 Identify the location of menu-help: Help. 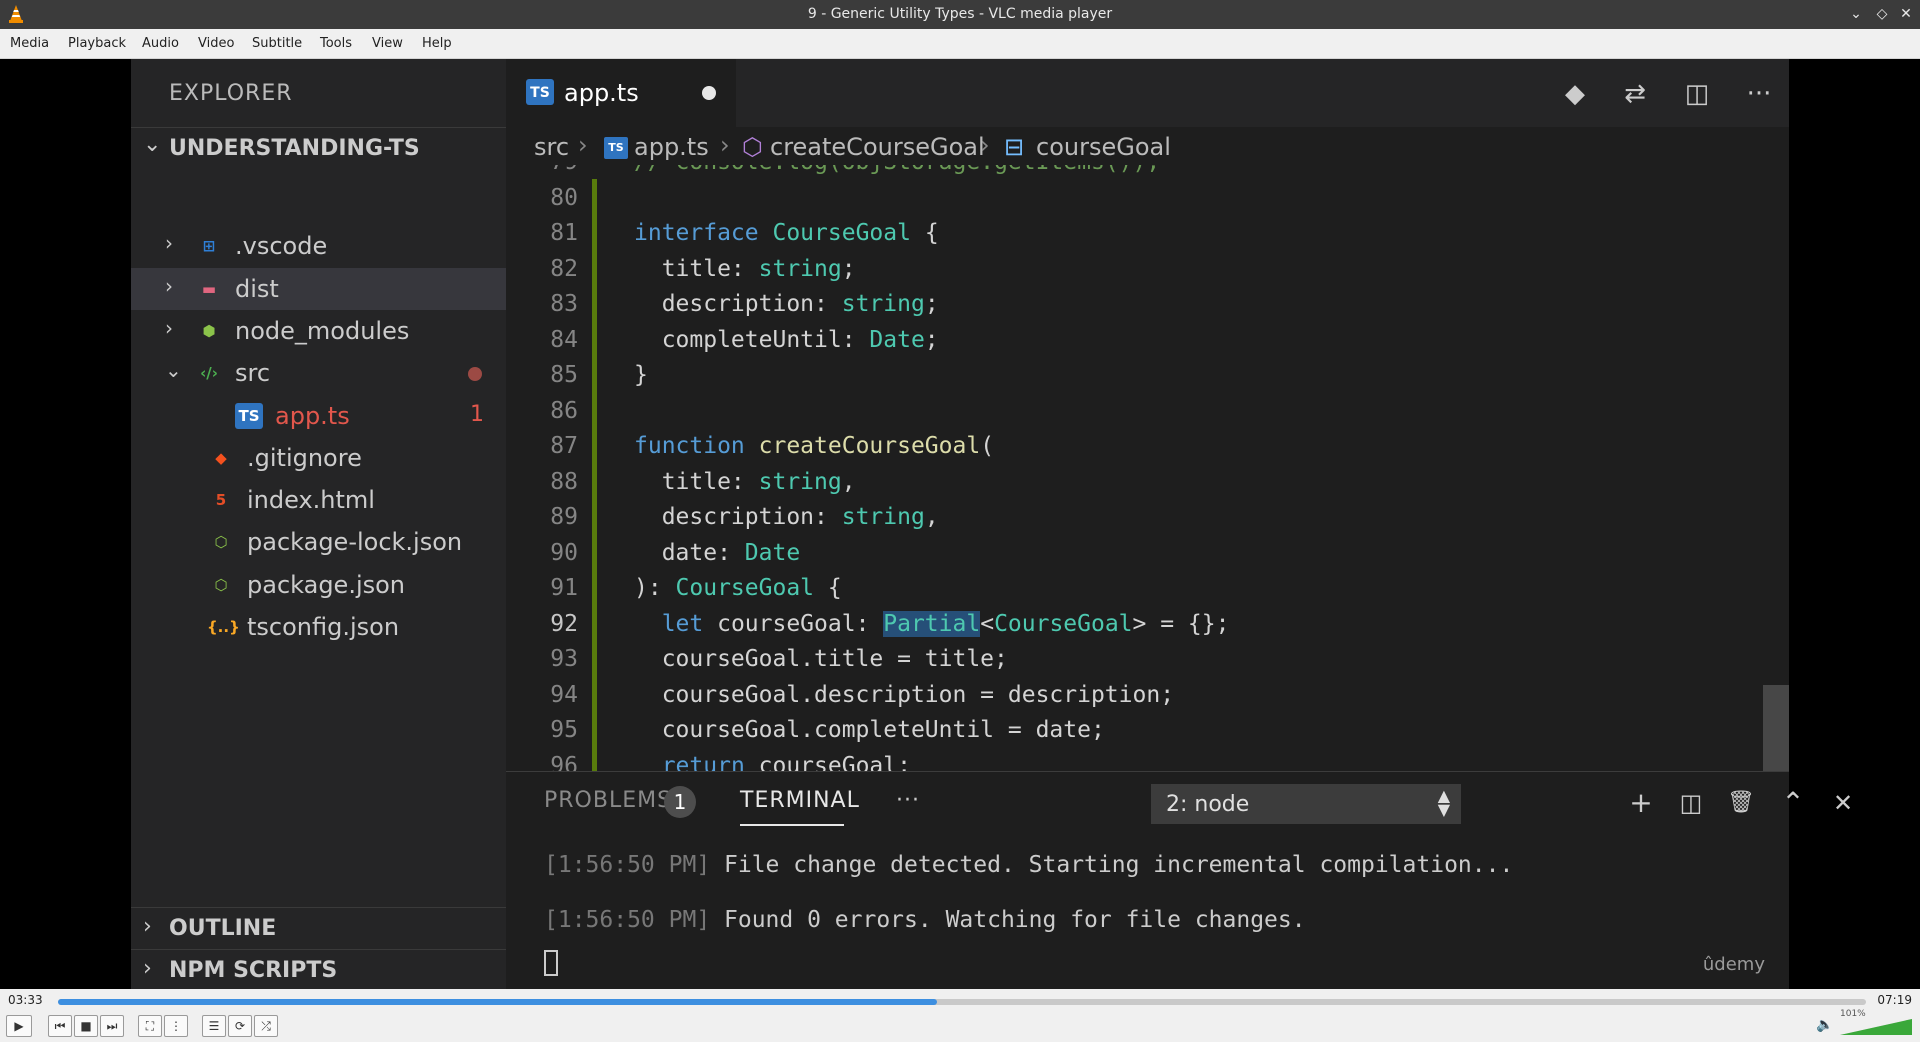
(437, 43).